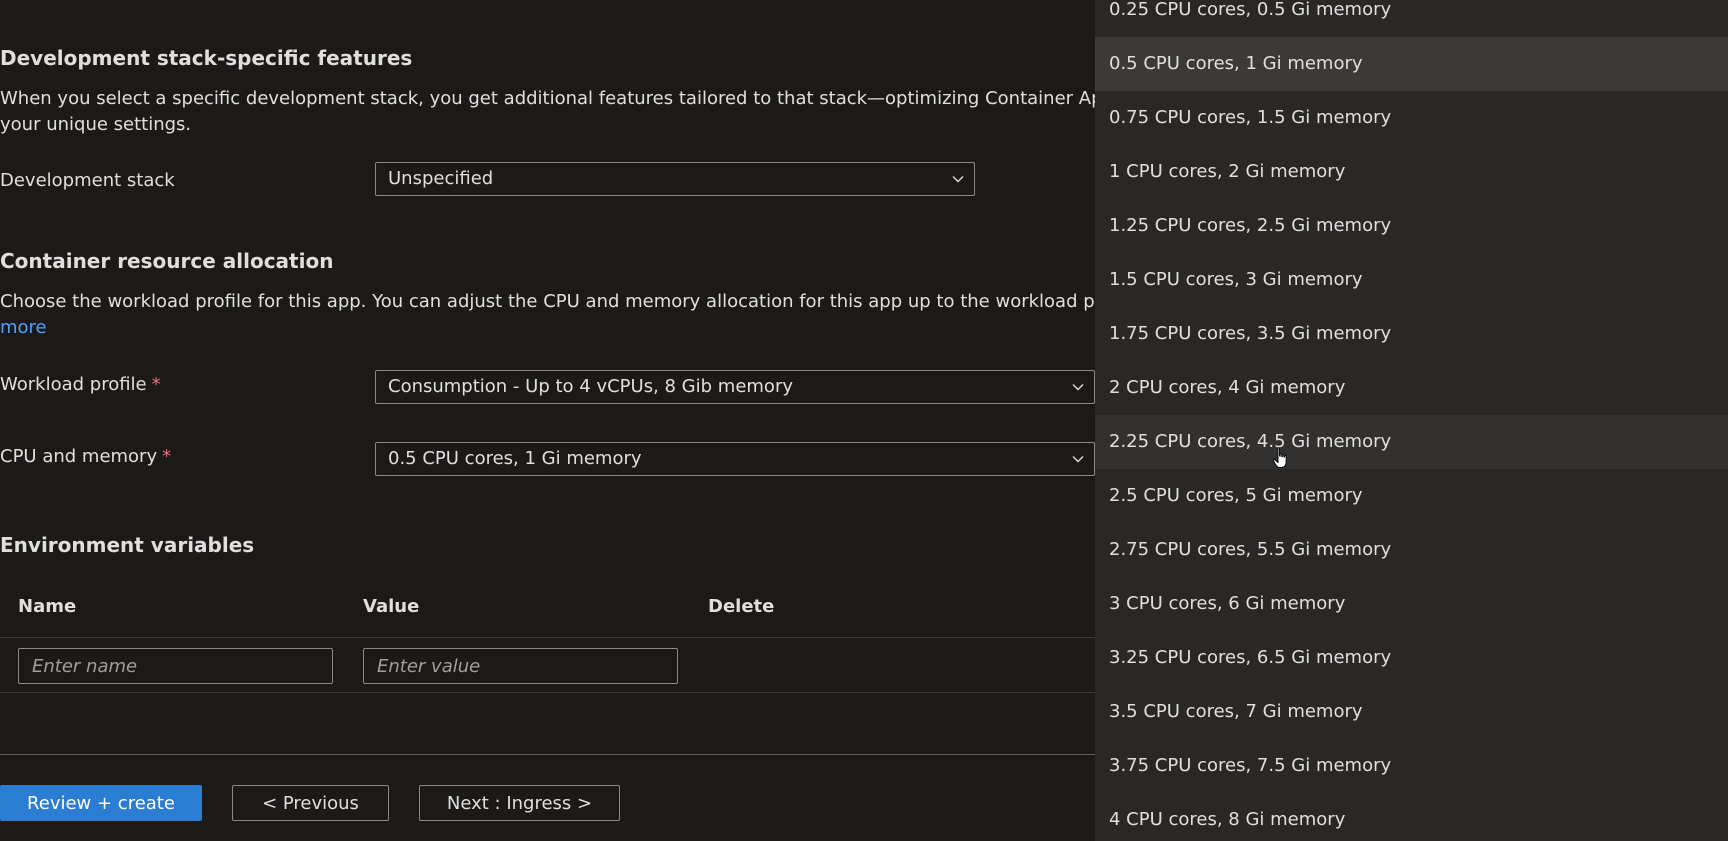 The width and height of the screenshot is (1728, 841). Describe the element at coordinates (73, 384) in the screenshot. I see `workload-profile-label-text: Workload profile` at that location.